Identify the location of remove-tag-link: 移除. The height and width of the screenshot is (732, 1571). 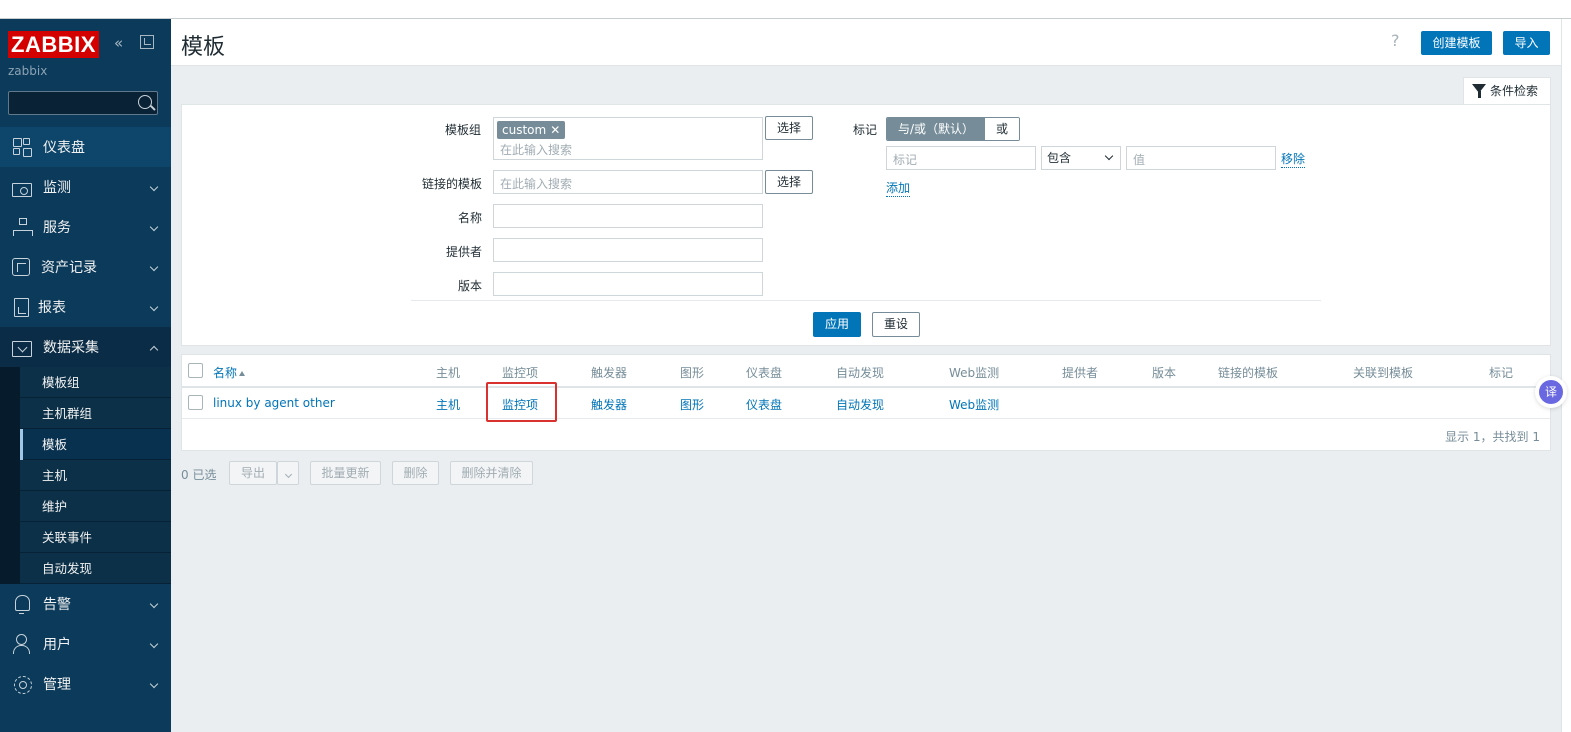
(1293, 159).